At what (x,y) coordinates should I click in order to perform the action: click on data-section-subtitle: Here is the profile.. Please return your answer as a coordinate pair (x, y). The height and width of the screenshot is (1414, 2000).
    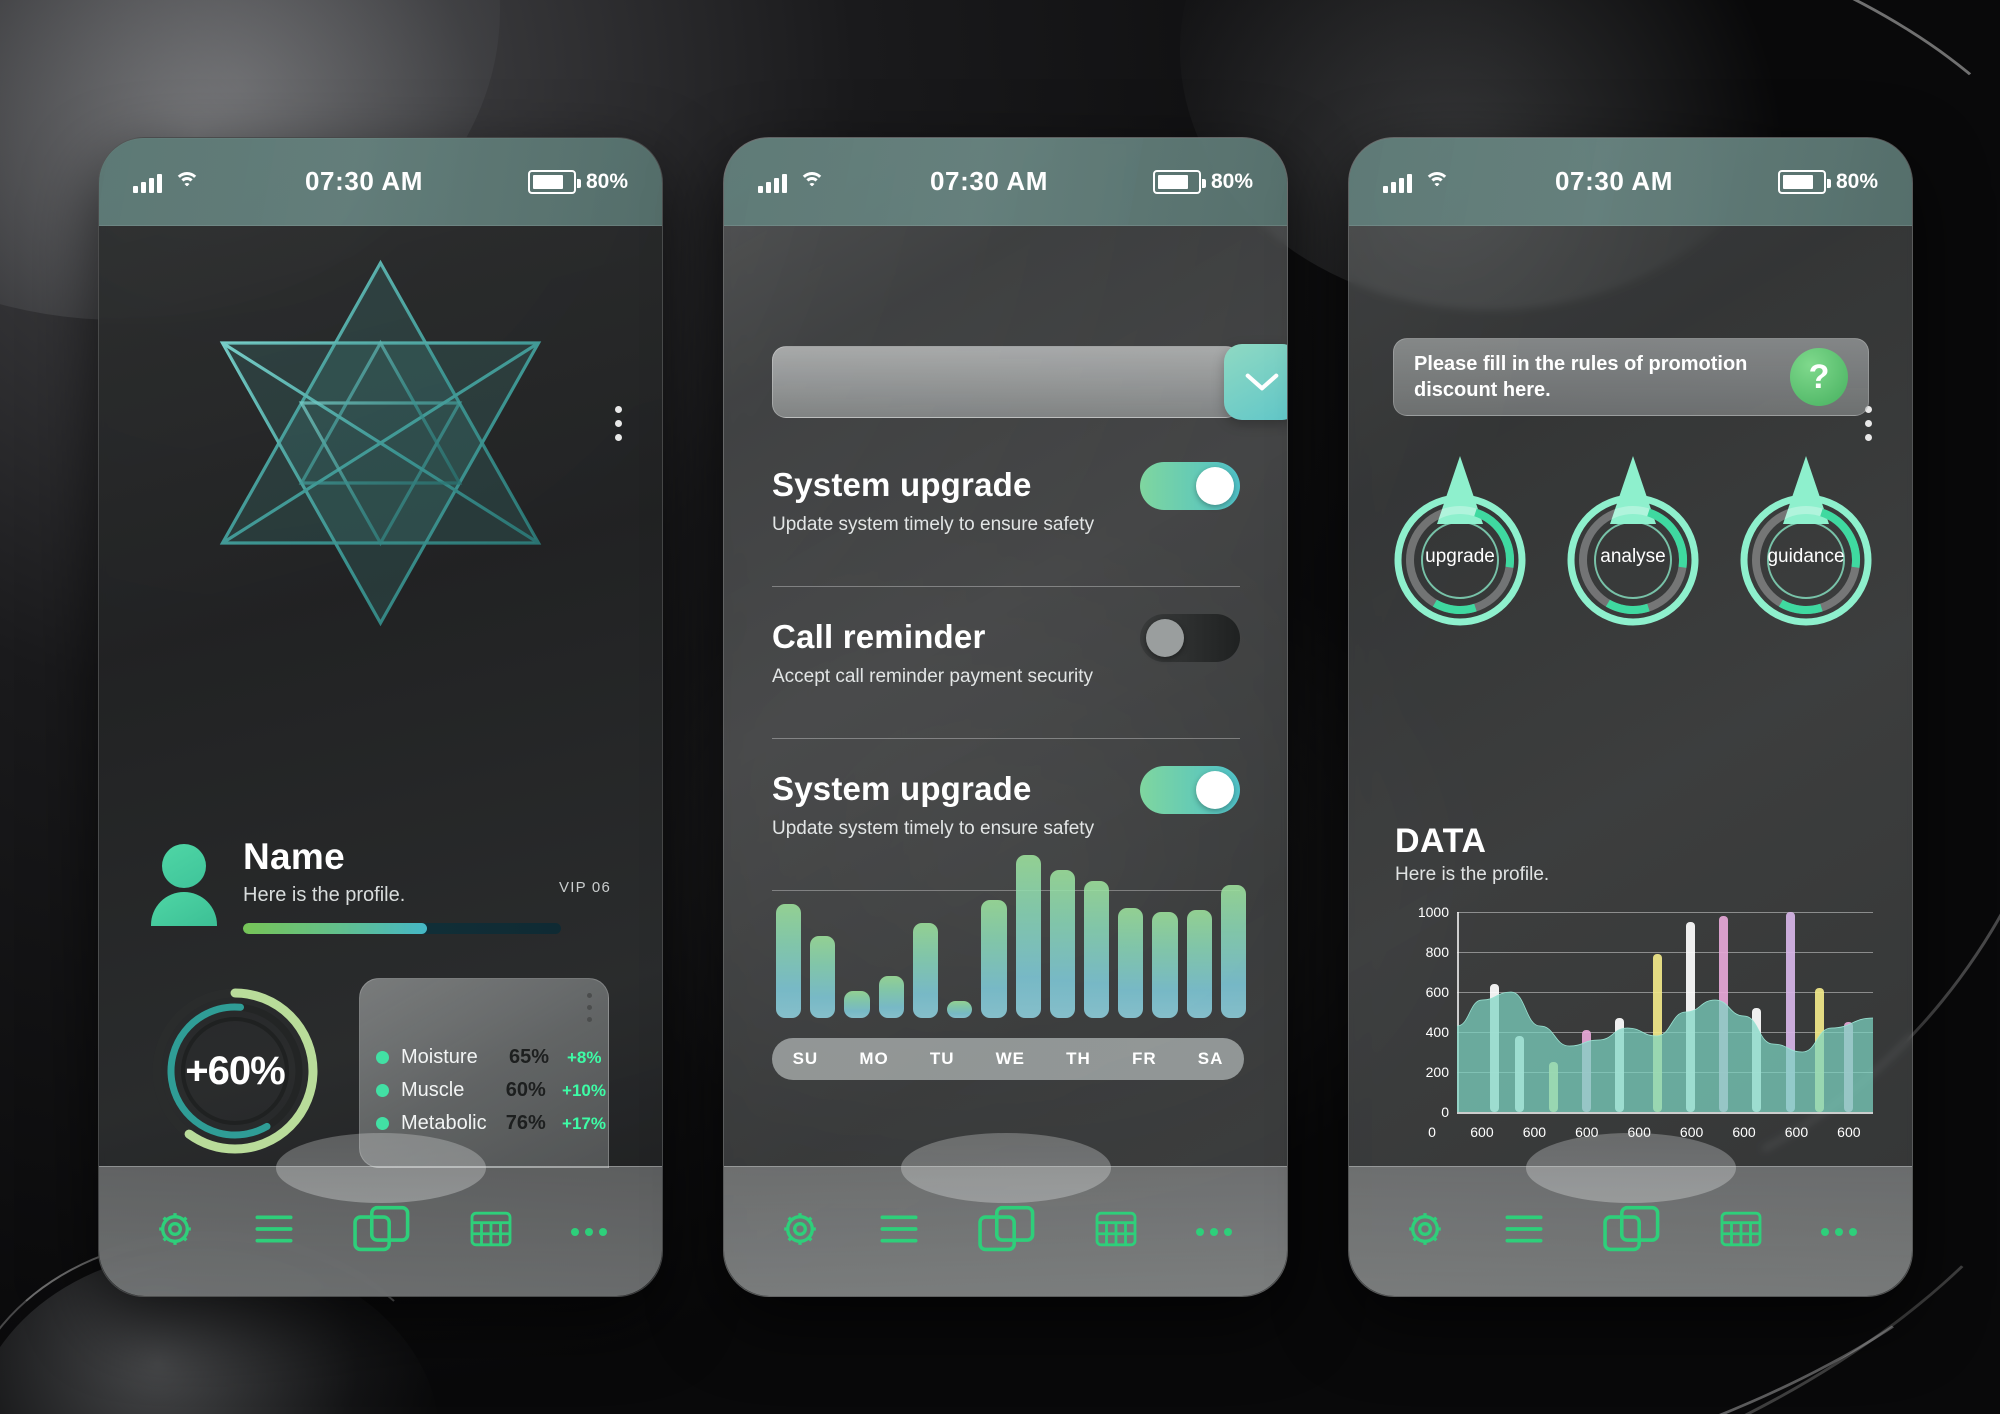
    Looking at the image, I should click on (1472, 874).